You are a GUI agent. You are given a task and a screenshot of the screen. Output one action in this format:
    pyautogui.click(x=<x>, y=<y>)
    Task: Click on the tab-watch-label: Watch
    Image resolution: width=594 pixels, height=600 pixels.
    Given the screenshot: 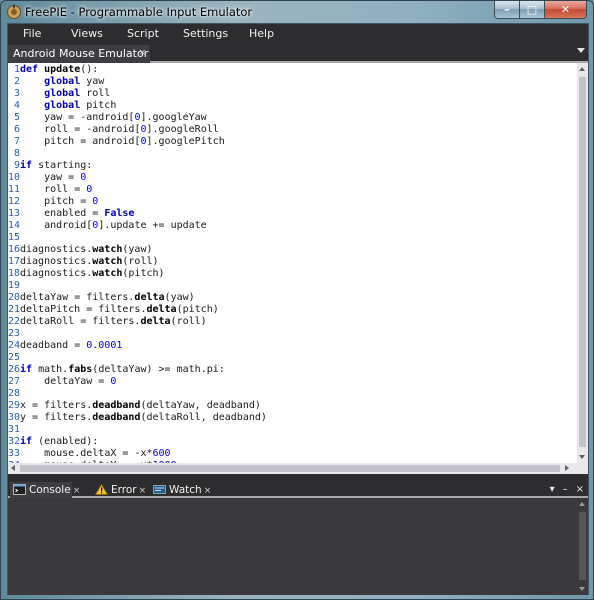 What is the action you would take?
    pyautogui.click(x=185, y=490)
    